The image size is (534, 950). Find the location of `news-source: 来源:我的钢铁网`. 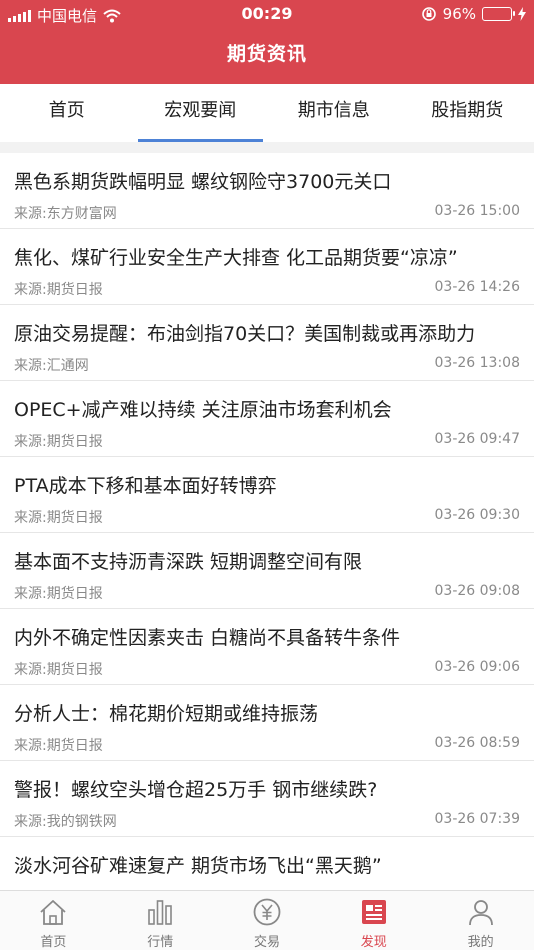

news-source: 来源:我的钢铁网 is located at coordinates (65, 822).